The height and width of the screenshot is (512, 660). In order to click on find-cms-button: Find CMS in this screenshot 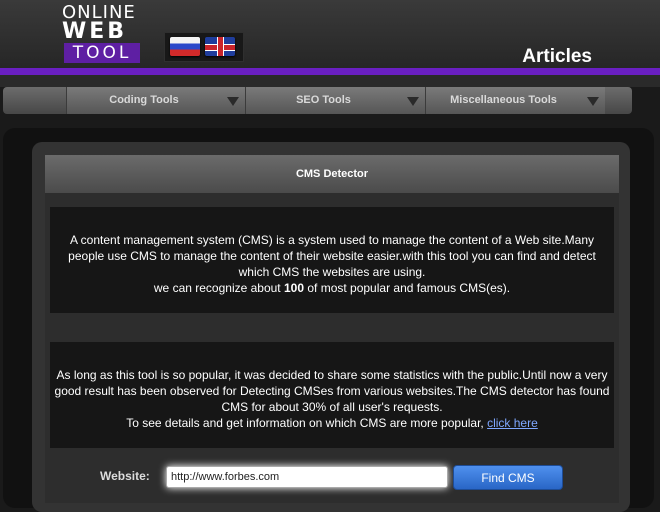, I will do `click(508, 477)`.